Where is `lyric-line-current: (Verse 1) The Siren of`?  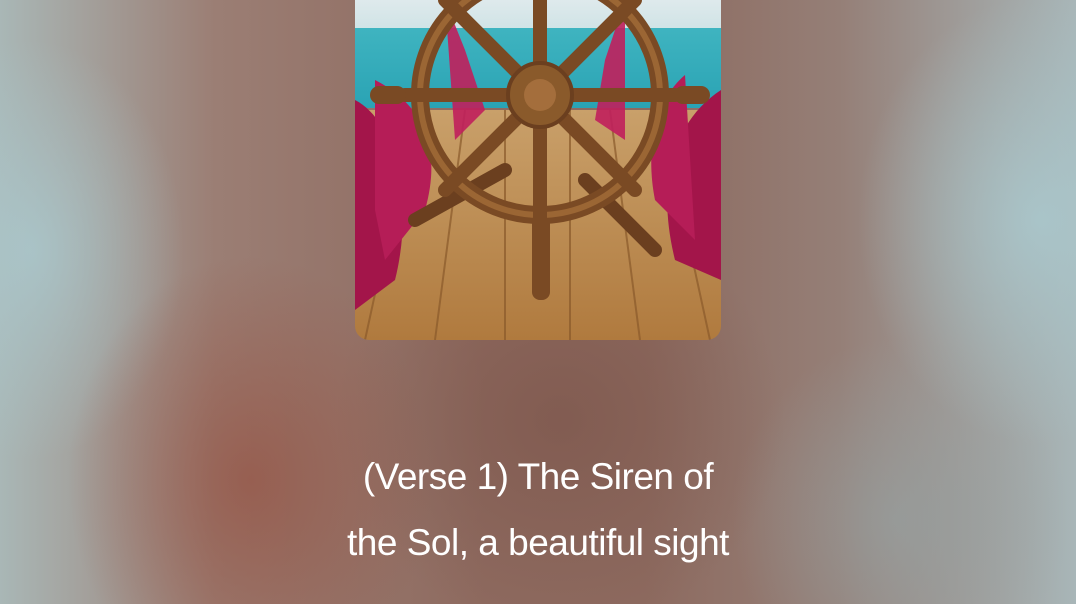 lyric-line-current: (Verse 1) The Siren of is located at coordinates (538, 476).